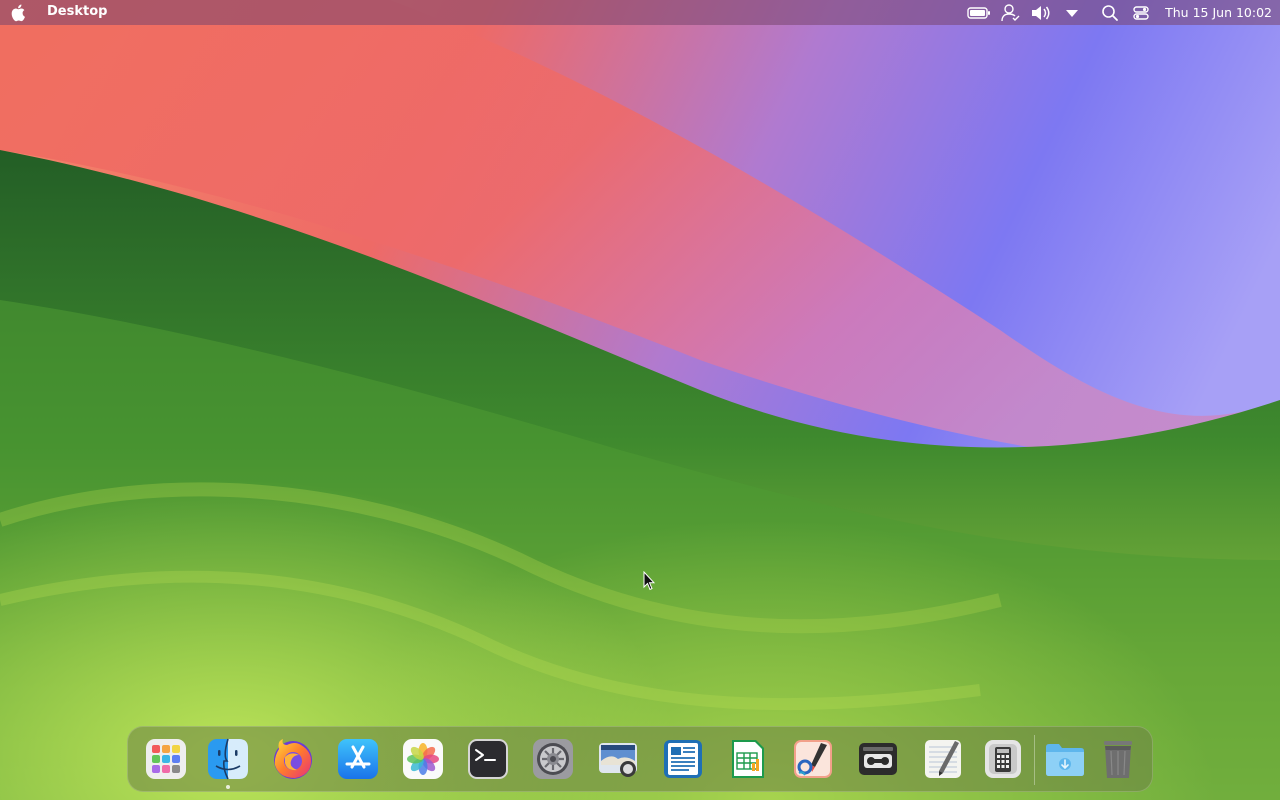 This screenshot has width=1280, height=800. Describe the element at coordinates (1034, 760) in the screenshot. I see `dock-separator` at that location.